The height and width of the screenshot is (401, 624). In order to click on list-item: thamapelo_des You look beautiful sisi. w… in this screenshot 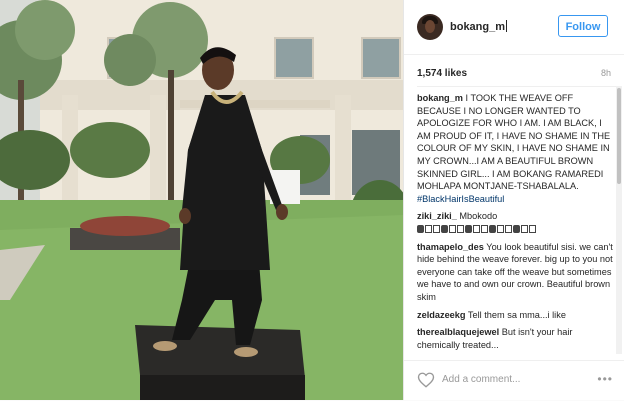, I will do `click(517, 272)`.